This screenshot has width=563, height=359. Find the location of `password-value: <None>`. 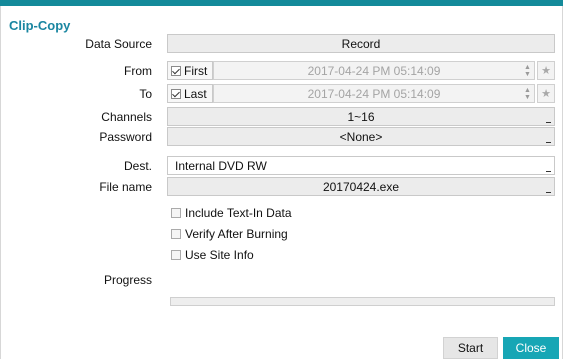

password-value: <None> is located at coordinates (361, 136).